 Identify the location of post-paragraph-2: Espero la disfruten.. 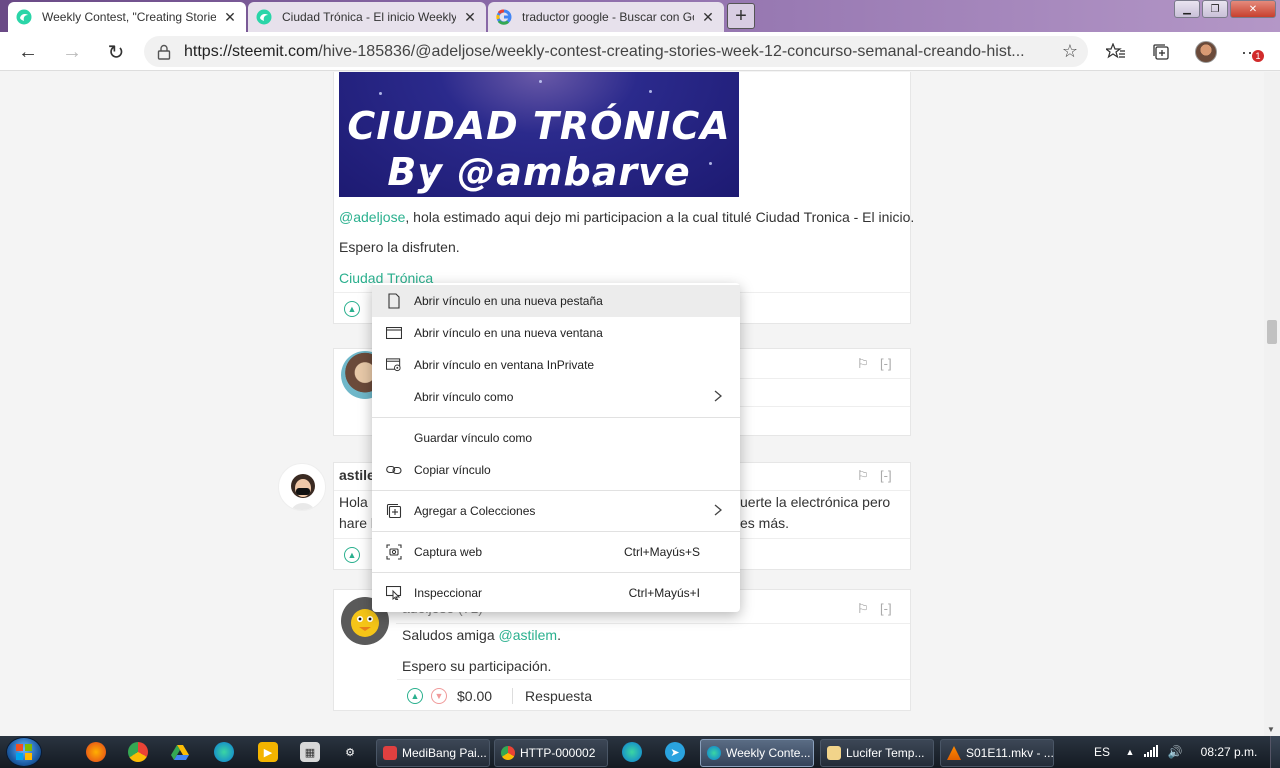
(399, 247).